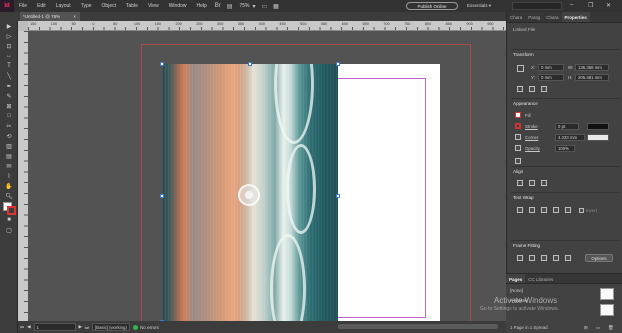  Describe the element at coordinates (9, 230) in the screenshot. I see `screen-mode-tool-icon: ▢` at that location.